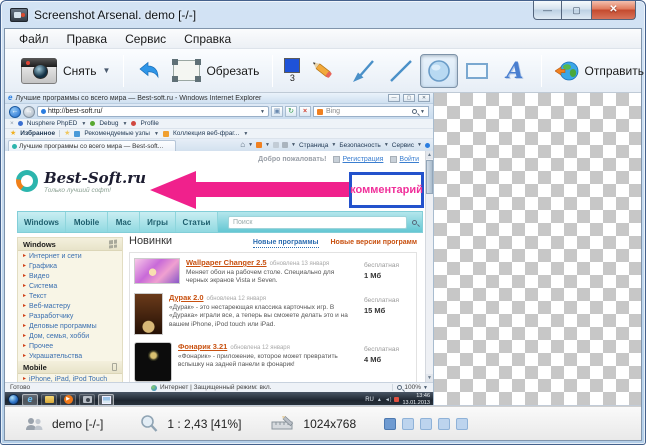 Image resolution: width=646 pixels, height=445 pixels. What do you see at coordinates (87, 39) in the screenshot?
I see `menu-edit: Правка` at bounding box center [87, 39].